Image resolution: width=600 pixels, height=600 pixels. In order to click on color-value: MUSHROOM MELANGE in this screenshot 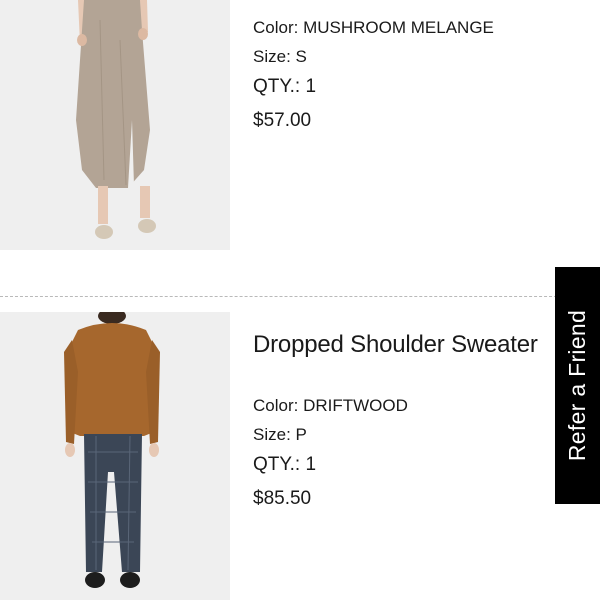, I will do `click(398, 27)`.